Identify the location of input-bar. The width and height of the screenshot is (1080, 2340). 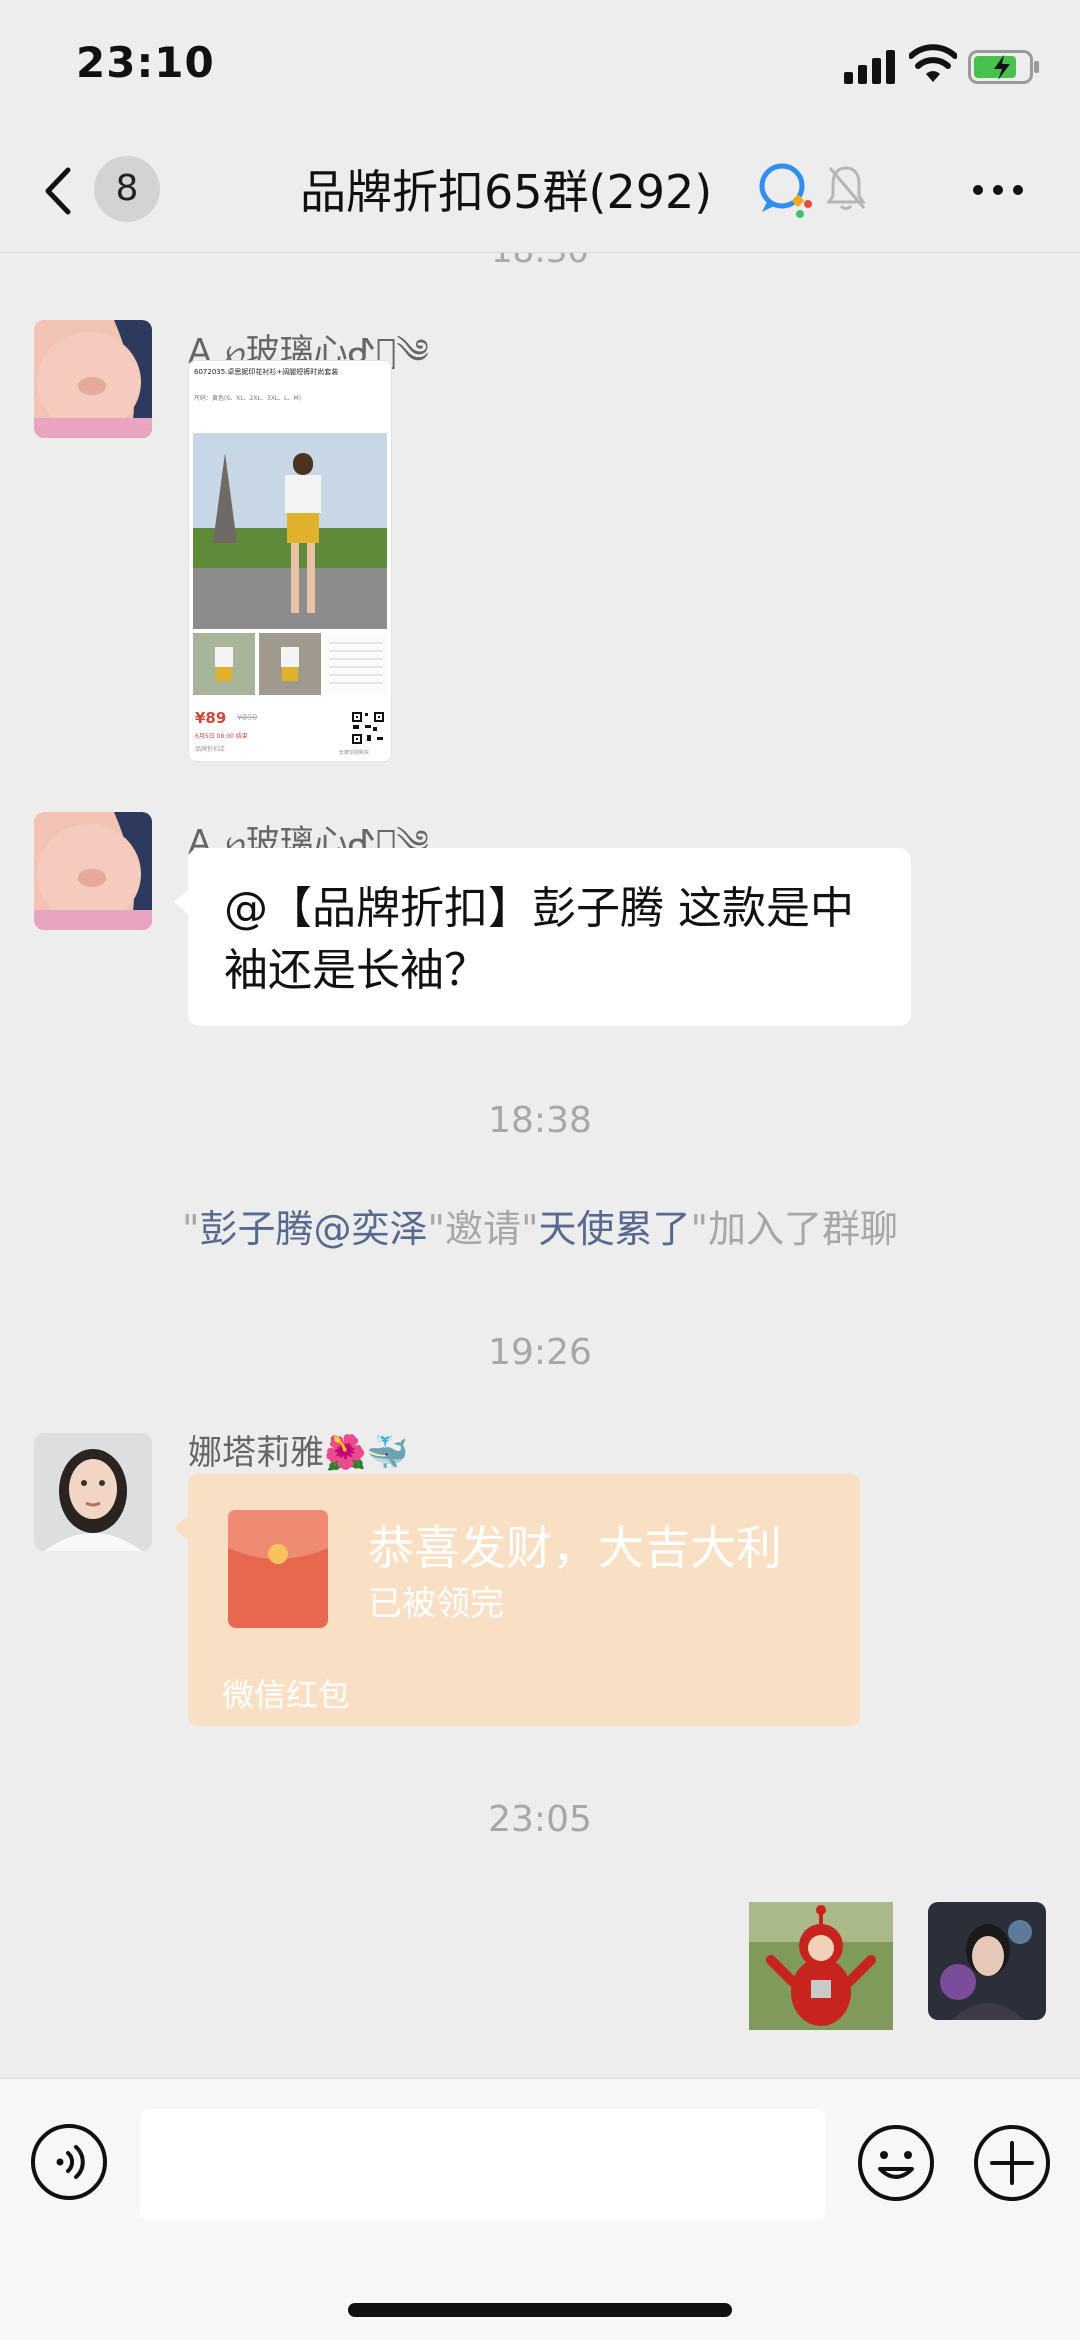
(540, 2209).